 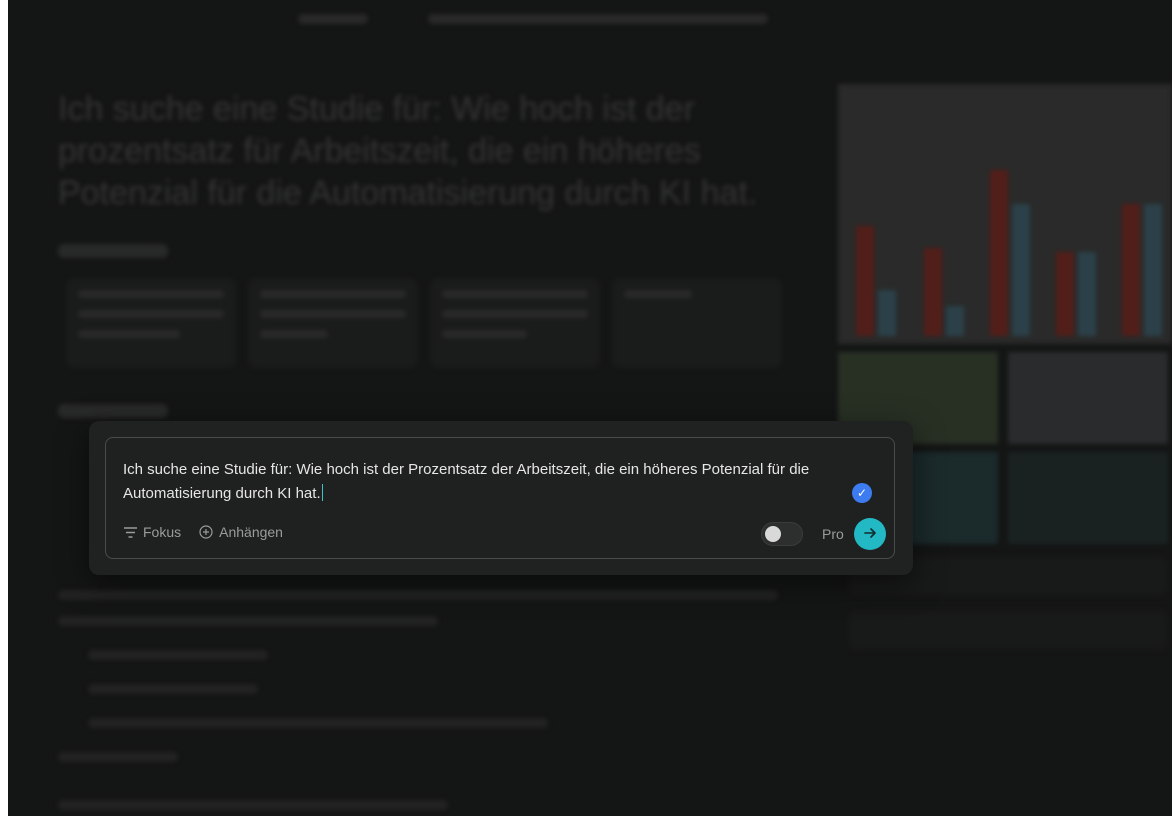 I want to click on arrow-right-icon, so click(x=870, y=534).